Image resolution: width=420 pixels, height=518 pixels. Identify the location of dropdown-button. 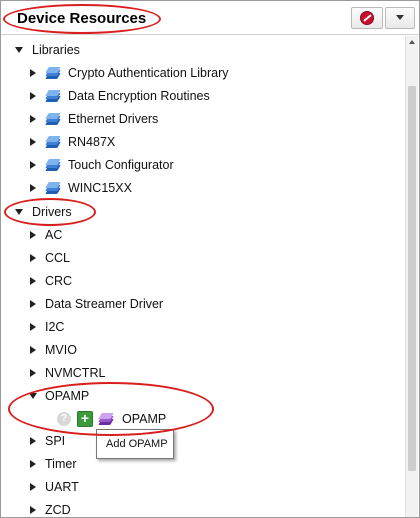
(400, 18).